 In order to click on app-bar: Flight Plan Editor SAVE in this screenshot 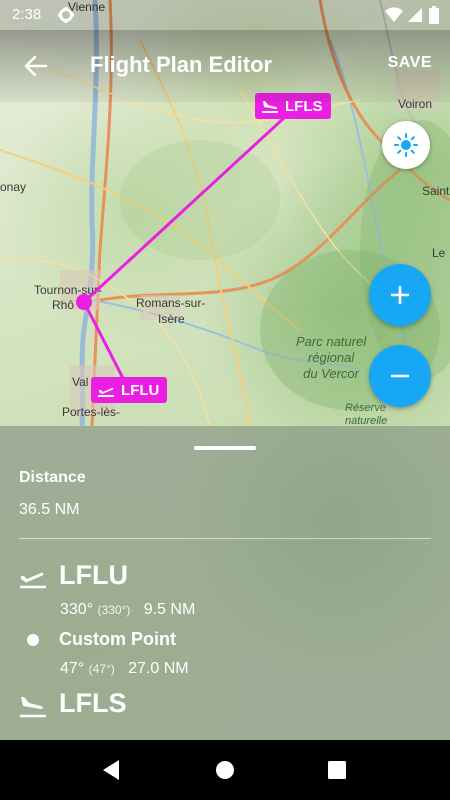, I will do `click(225, 66)`.